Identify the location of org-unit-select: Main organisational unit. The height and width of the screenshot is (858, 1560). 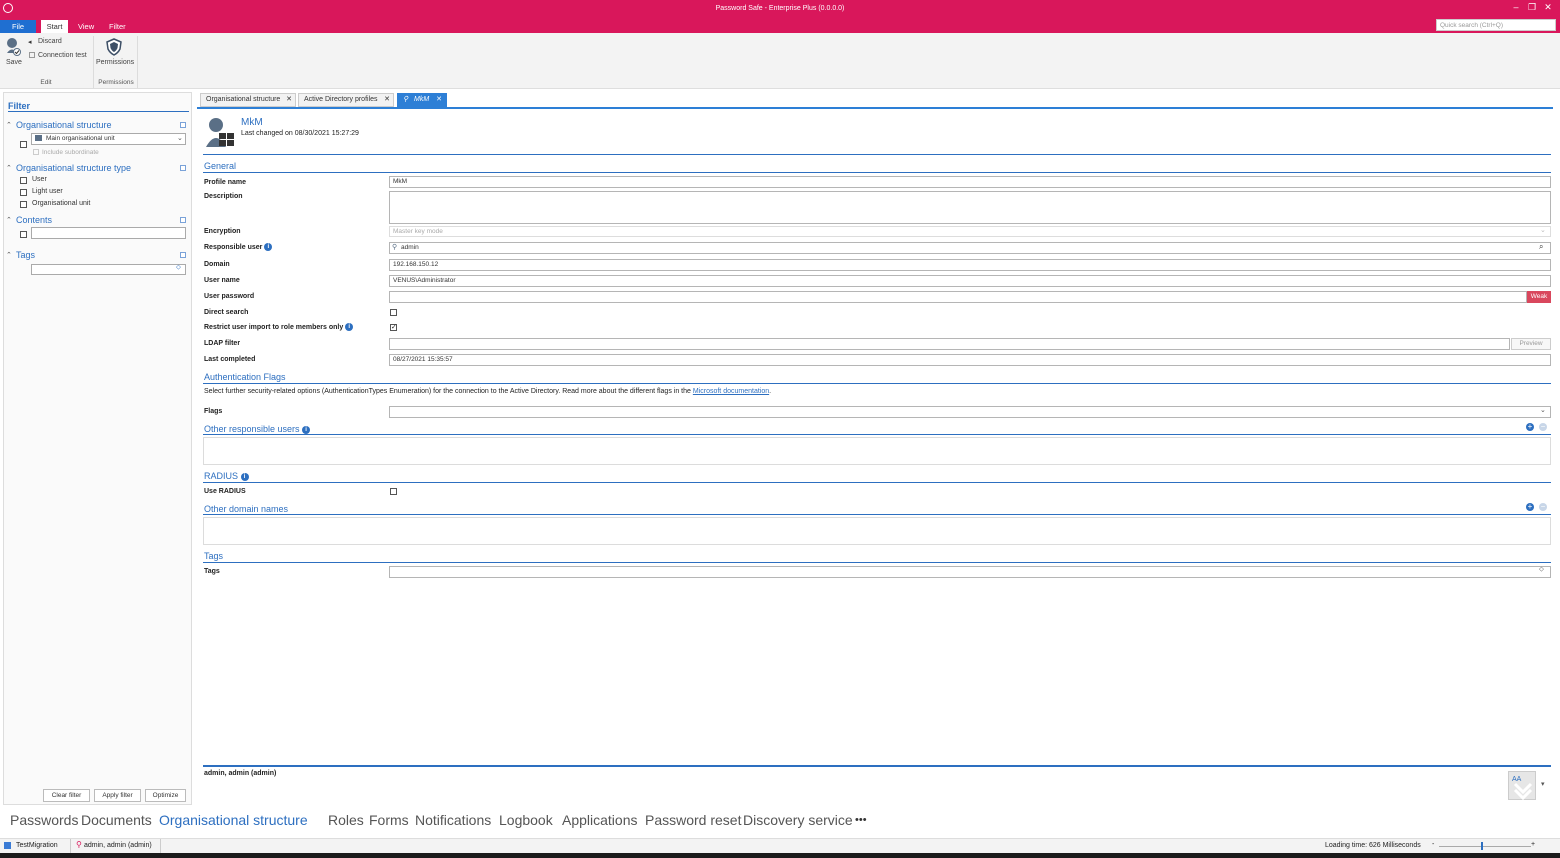
(108, 139).